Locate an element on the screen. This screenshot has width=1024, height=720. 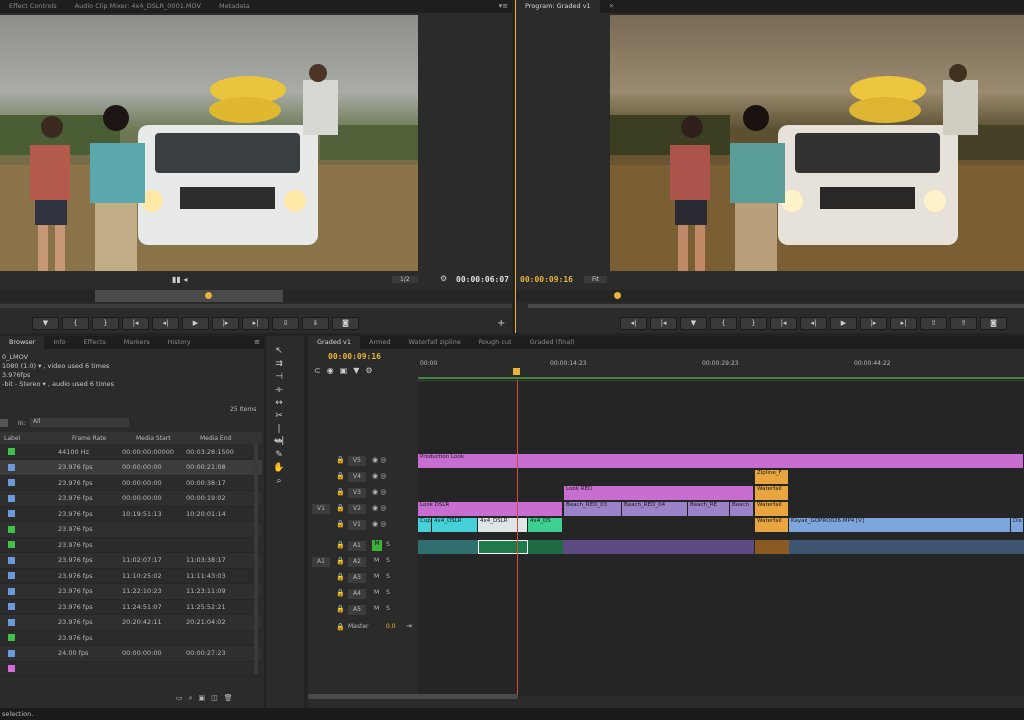
project-row: 23.976 fps 10:19:51:13 10:20:01:14 is located at coordinates (131, 514).